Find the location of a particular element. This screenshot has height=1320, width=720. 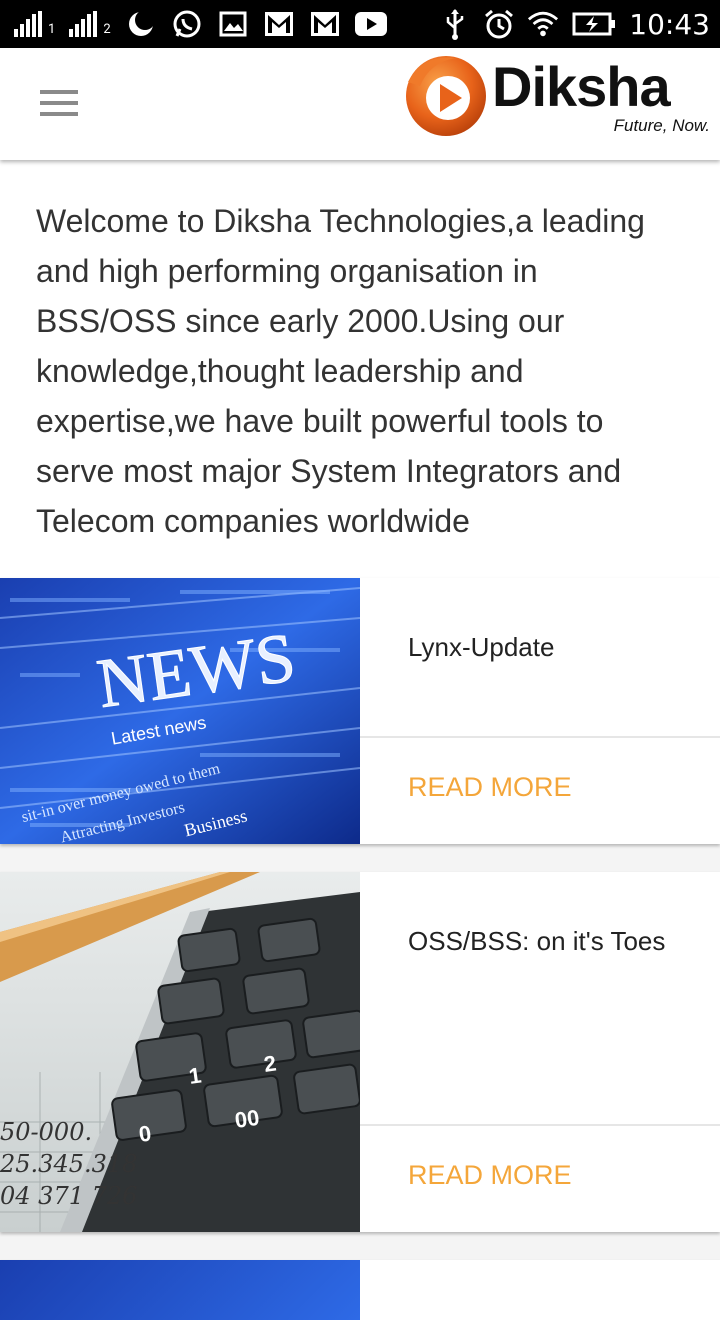

app-bar: Diksha Future, Now. is located at coordinates (360, 104).